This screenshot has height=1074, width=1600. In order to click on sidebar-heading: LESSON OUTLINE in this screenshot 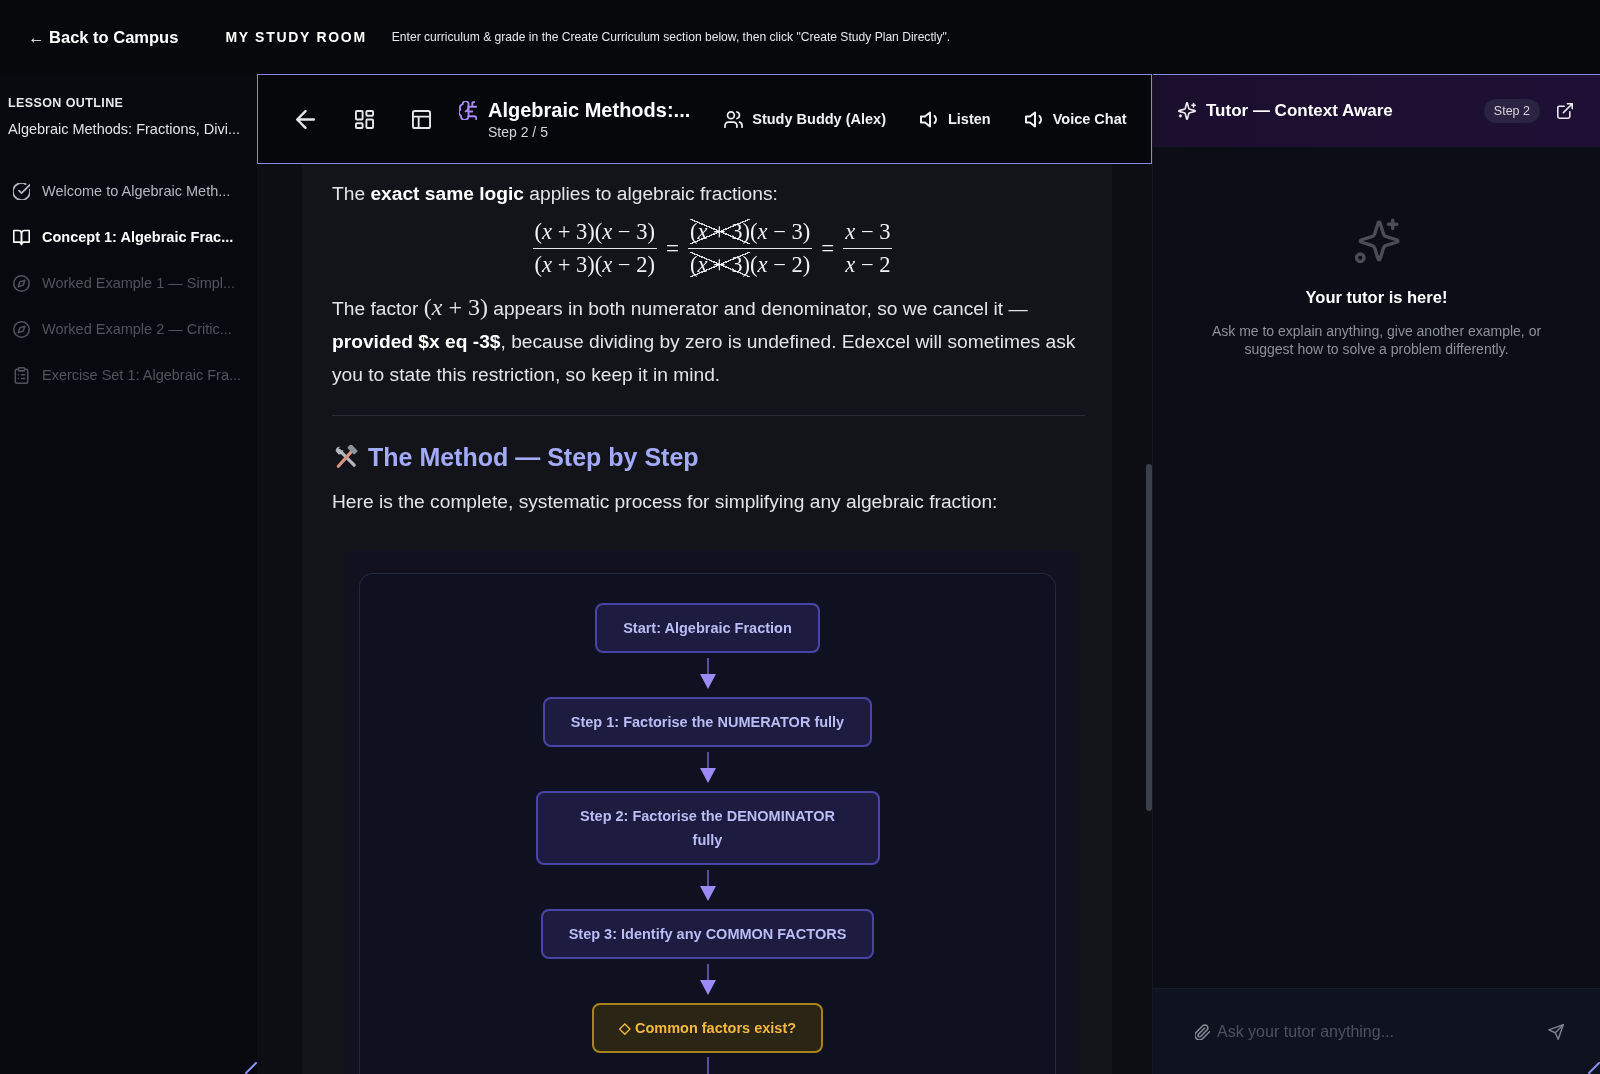, I will do `click(66, 103)`.